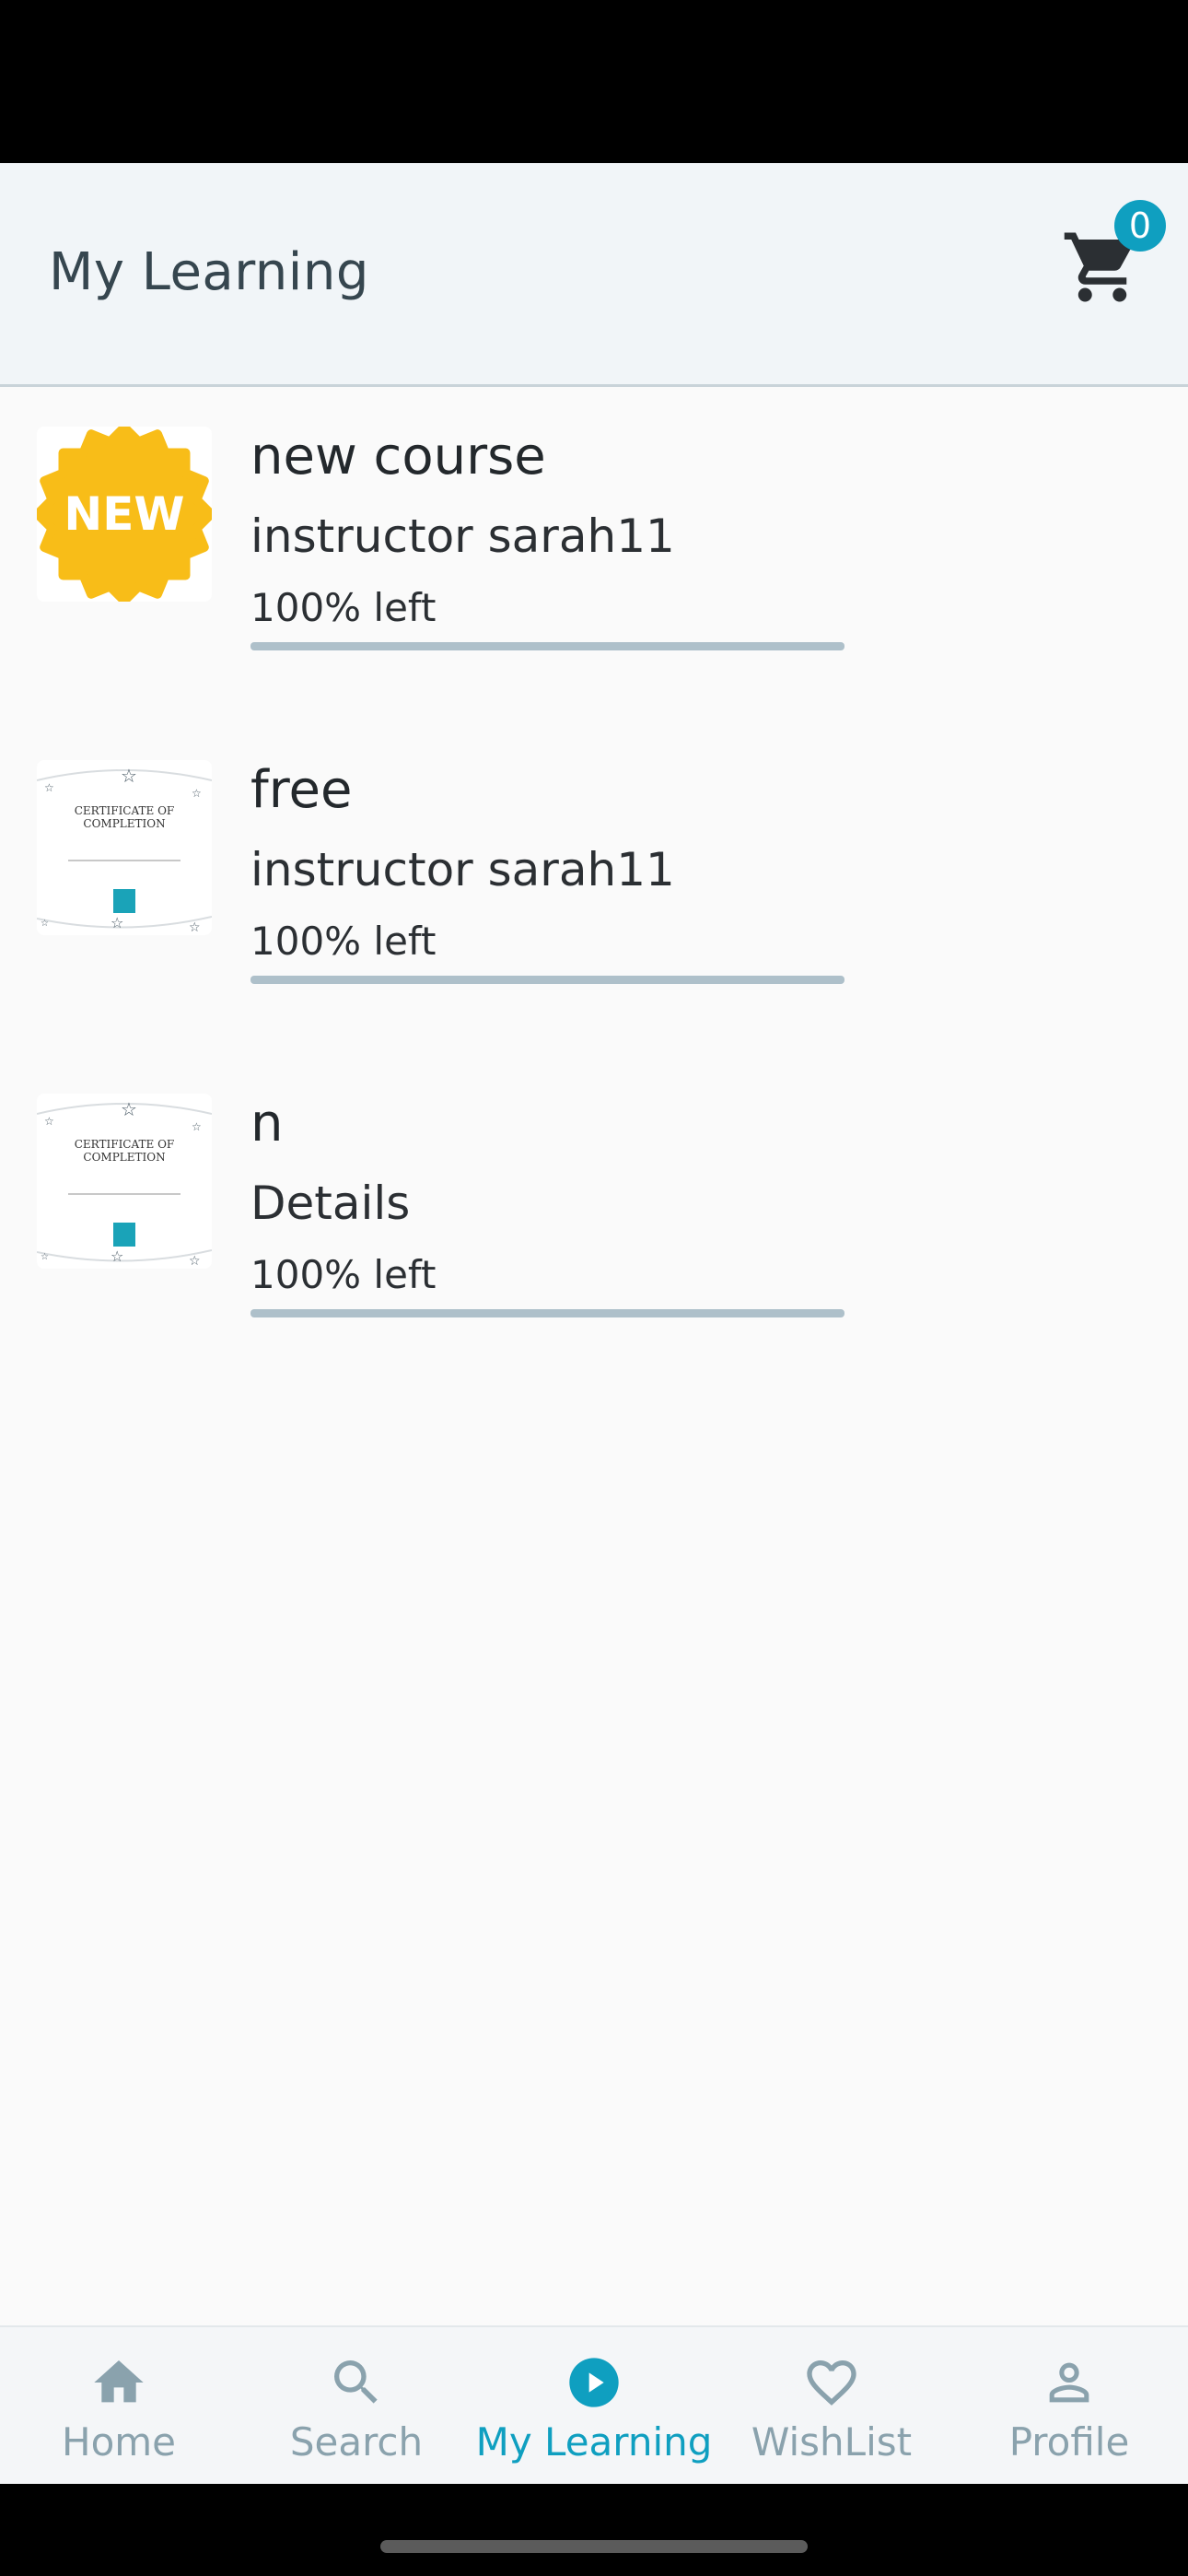  Describe the element at coordinates (267, 1123) in the screenshot. I see `course-title: n` at that location.